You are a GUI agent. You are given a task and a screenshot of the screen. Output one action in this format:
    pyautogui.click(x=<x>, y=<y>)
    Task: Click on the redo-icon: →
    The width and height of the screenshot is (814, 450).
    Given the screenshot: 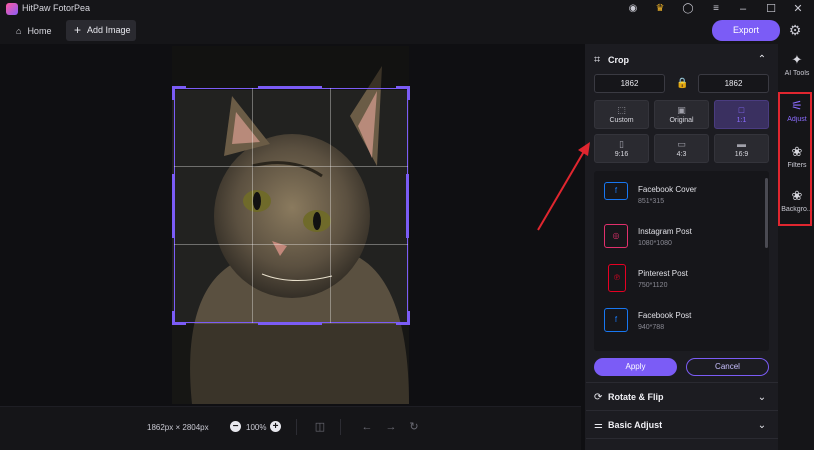 What is the action you would take?
    pyautogui.click(x=391, y=427)
    